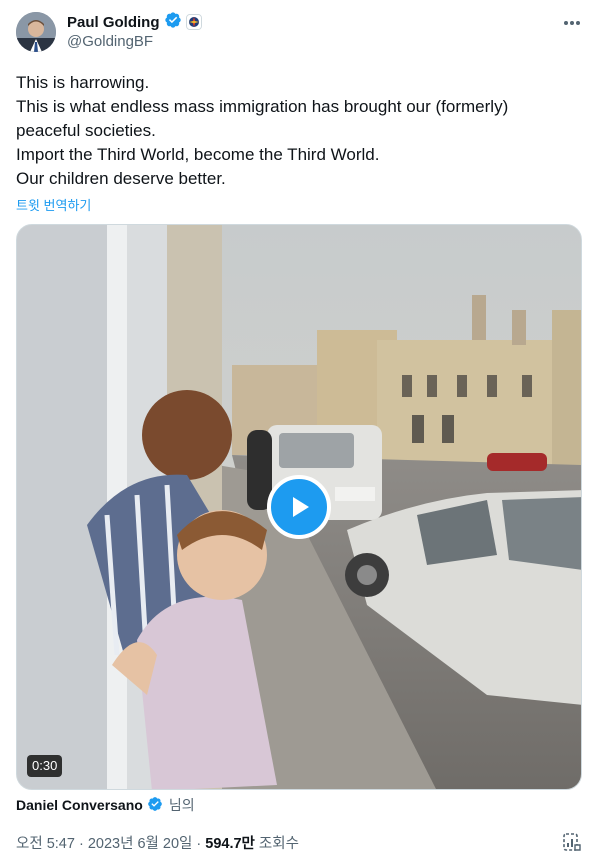 The image size is (599, 866). Describe the element at coordinates (113, 22) in the screenshot. I see `author-name: Paul Golding` at that location.